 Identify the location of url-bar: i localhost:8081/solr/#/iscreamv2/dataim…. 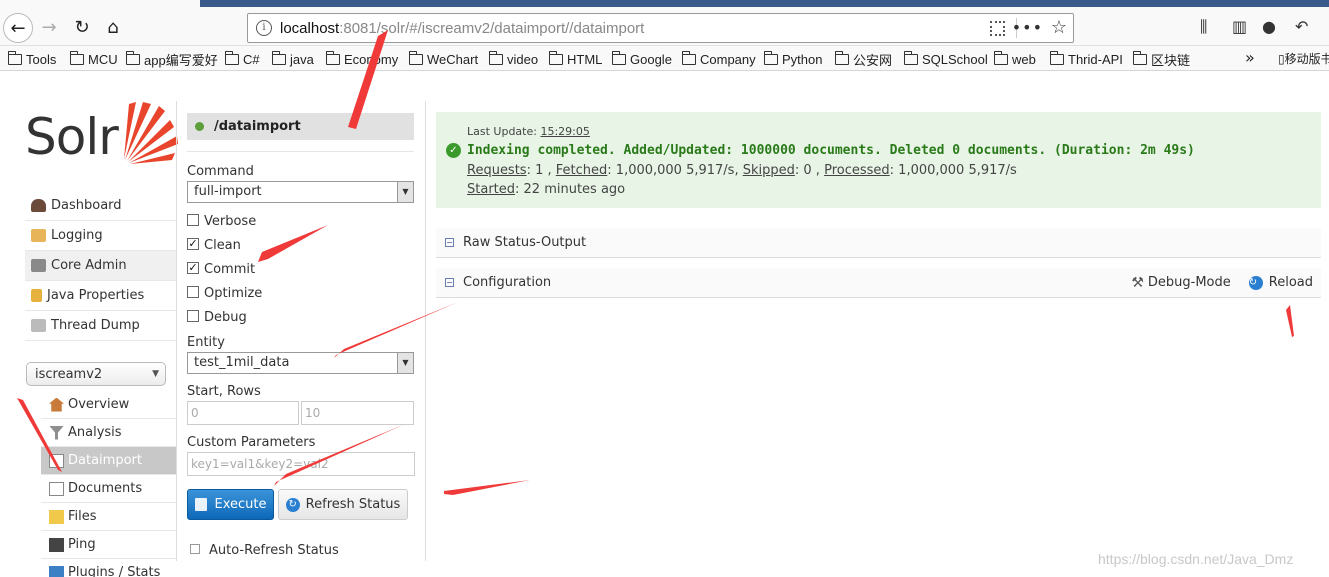
(660, 28).